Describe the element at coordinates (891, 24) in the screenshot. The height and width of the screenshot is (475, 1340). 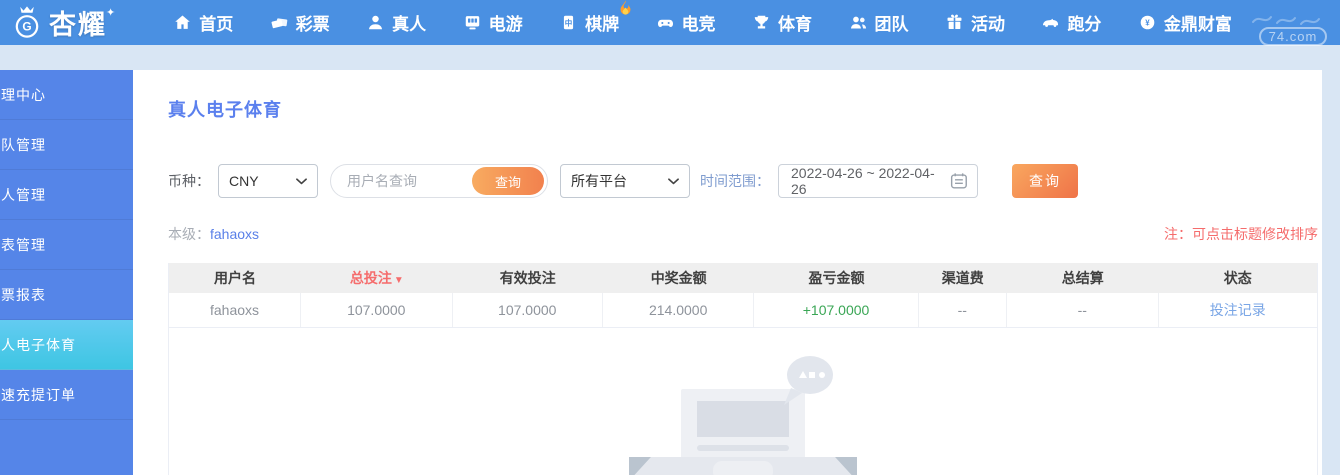
I see `nav-item-label: 团队` at that location.